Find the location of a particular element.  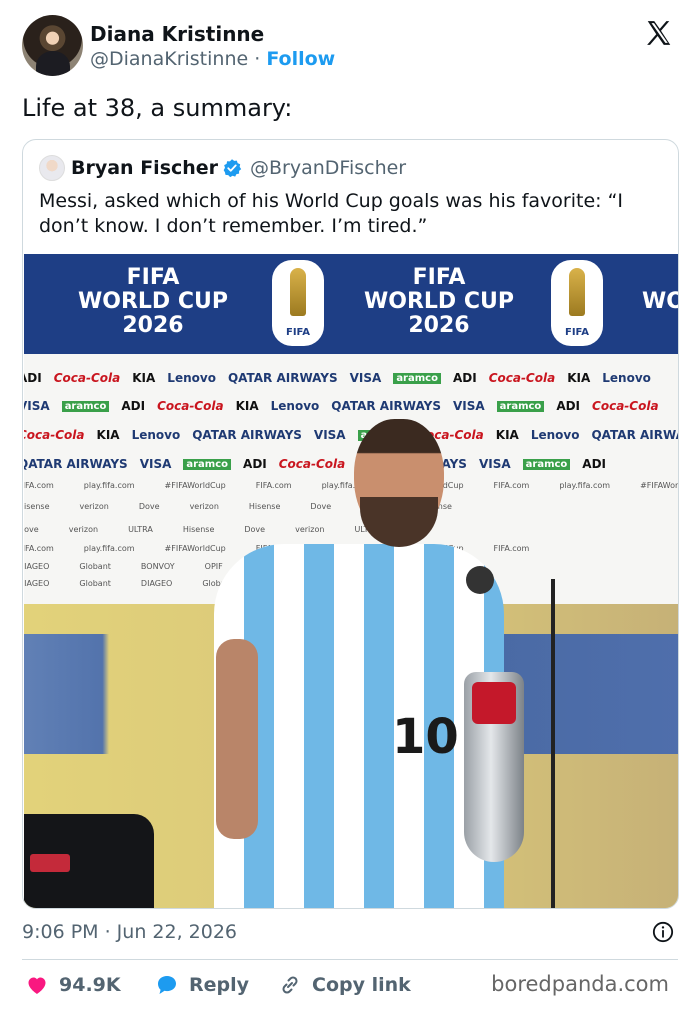

banner-title-2: FIFA WORLD CUP 2026 is located at coordinates (439, 301).